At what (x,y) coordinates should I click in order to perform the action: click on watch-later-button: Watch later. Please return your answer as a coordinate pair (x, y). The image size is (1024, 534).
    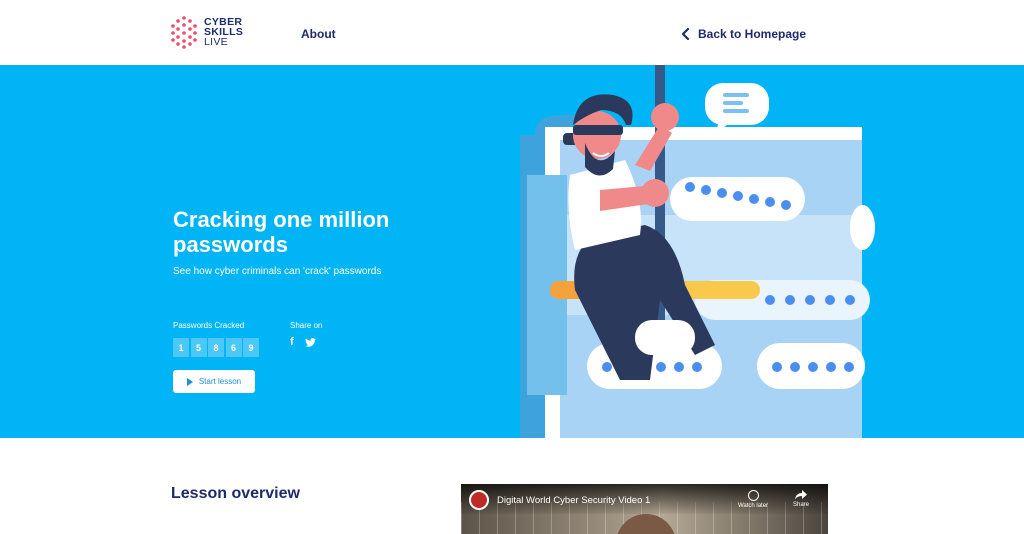
    Looking at the image, I should click on (753, 499).